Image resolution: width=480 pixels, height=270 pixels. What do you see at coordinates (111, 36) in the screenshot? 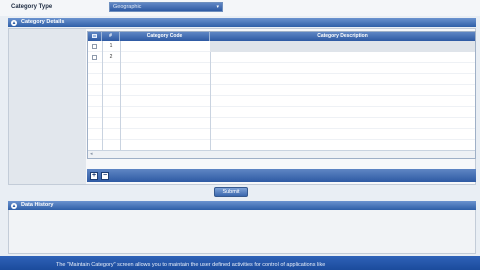
I see `column-header-number: #` at bounding box center [111, 36].